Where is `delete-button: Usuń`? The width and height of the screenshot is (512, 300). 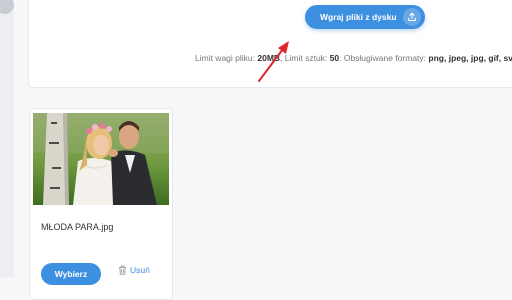 delete-button: Usuń is located at coordinates (134, 270).